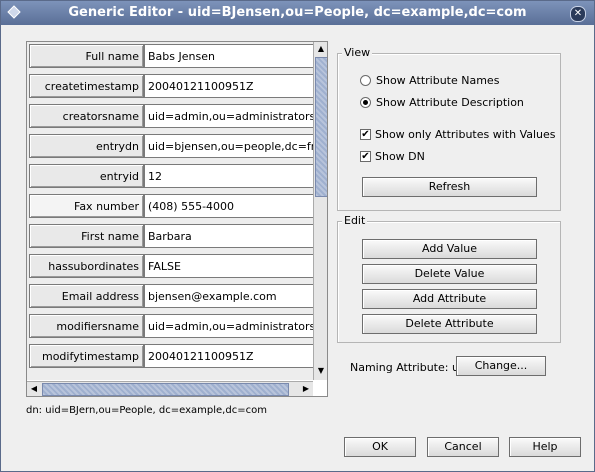 This screenshot has width=595, height=472. I want to click on table-row: Email address bjensen@example.com, so click(170, 297).